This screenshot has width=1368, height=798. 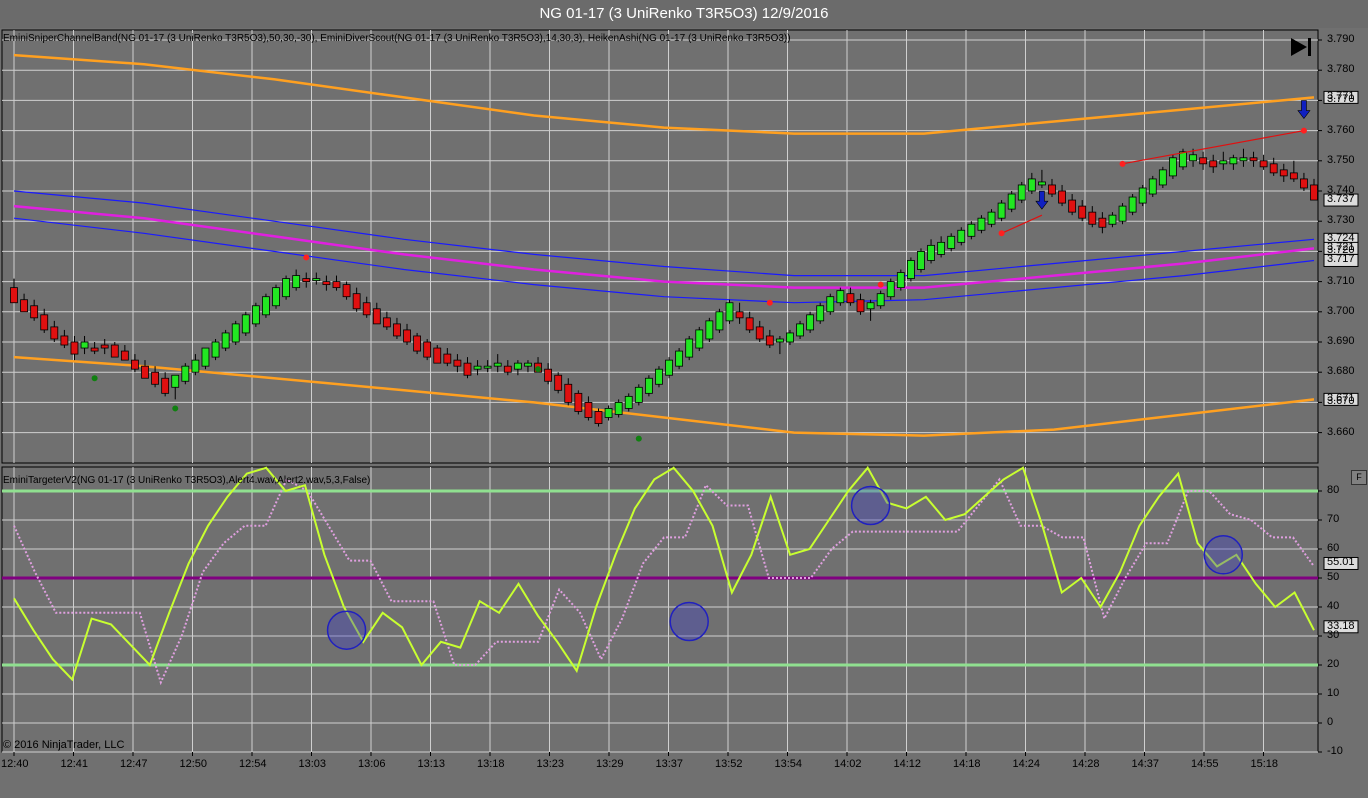 What do you see at coordinates (1330, 722) in the screenshot?
I see `osc-axis-label: 0` at bounding box center [1330, 722].